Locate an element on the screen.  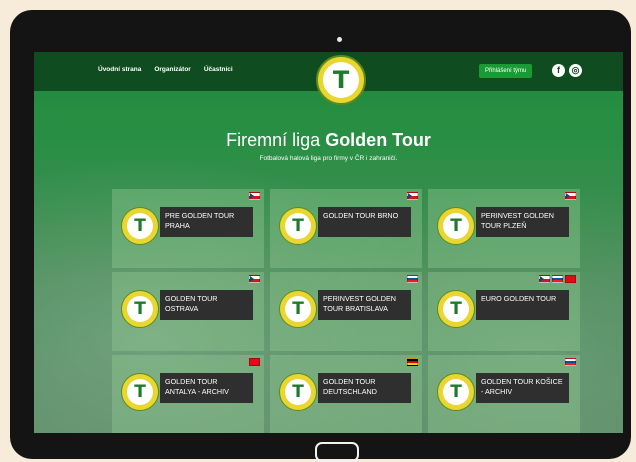
league-tile-label: PERINVEST GOLDEN TOUR PLZEŇ is located at coordinates (522, 222).